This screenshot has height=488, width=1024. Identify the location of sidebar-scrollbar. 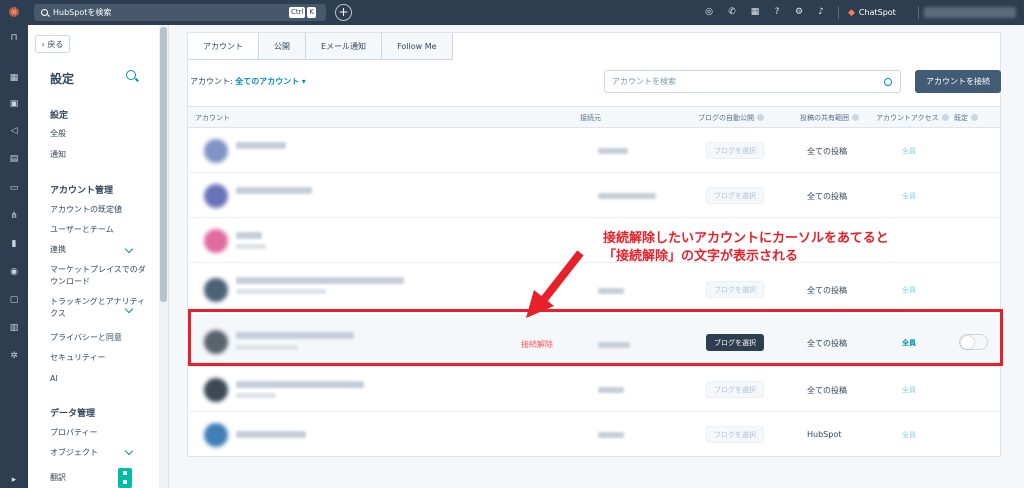
(163, 256).